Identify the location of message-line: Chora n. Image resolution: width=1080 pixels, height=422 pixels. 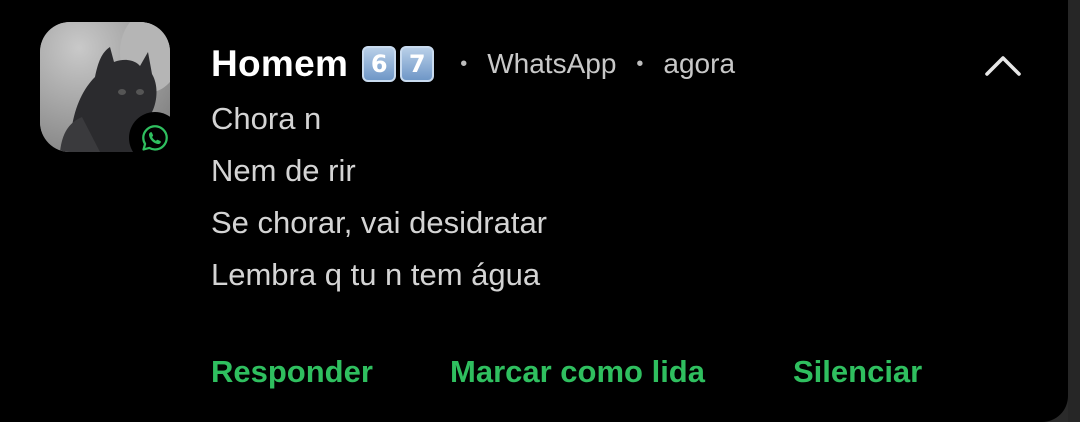
(266, 118).